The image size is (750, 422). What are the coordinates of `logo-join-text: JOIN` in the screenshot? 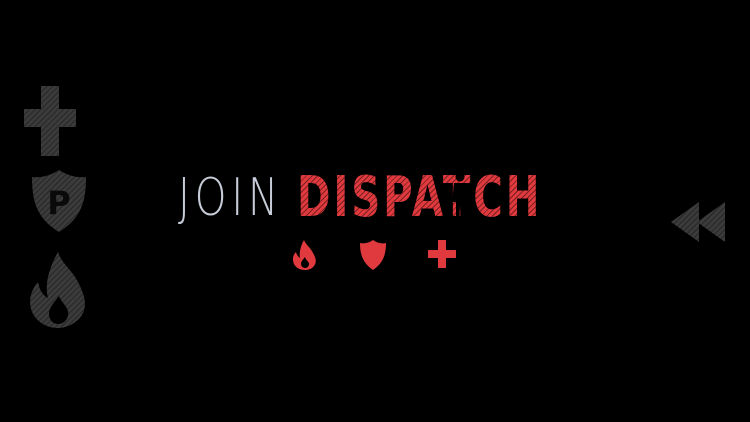 It's located at (230, 198).